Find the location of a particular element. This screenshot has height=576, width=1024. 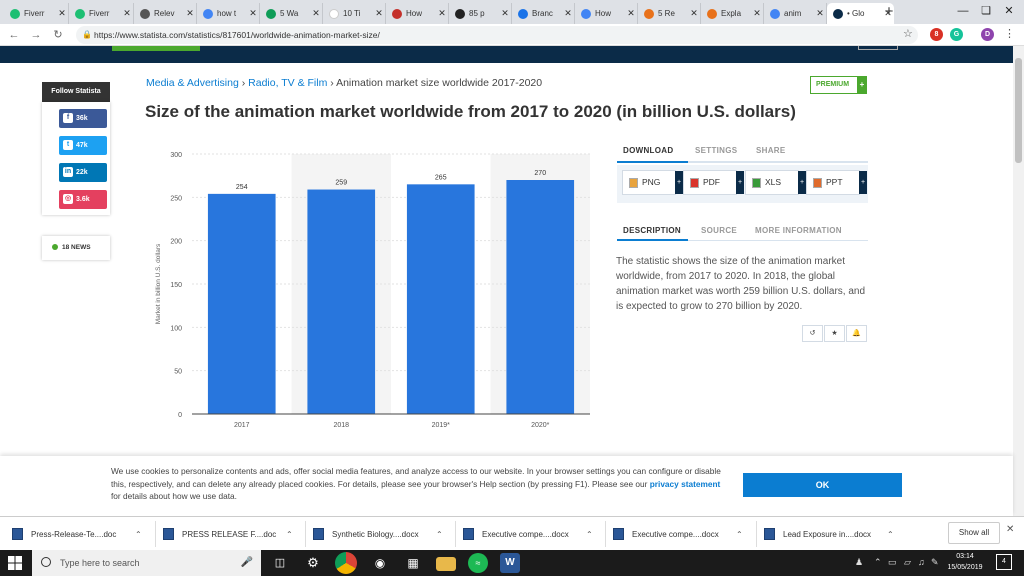

chrome-icon is located at coordinates (346, 563).